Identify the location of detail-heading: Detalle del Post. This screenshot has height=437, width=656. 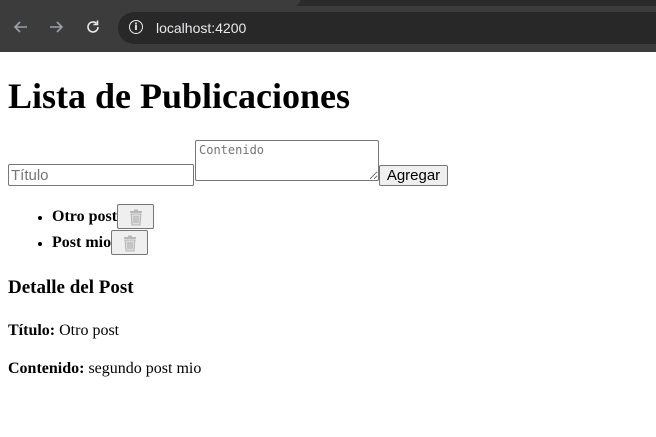
(71, 287).